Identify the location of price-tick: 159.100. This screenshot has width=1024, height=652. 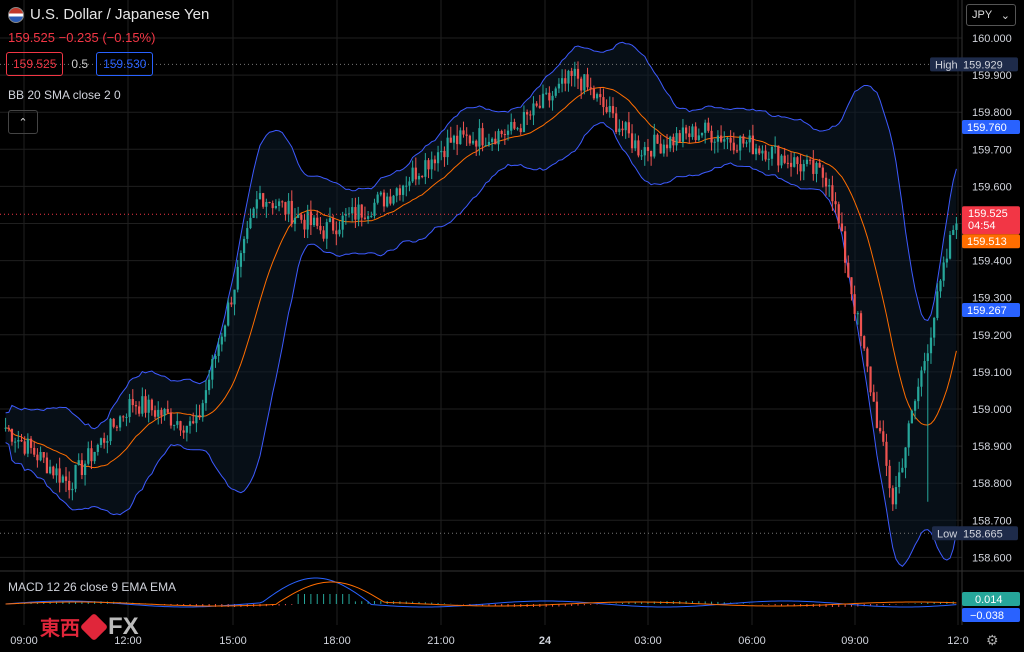
(992, 373).